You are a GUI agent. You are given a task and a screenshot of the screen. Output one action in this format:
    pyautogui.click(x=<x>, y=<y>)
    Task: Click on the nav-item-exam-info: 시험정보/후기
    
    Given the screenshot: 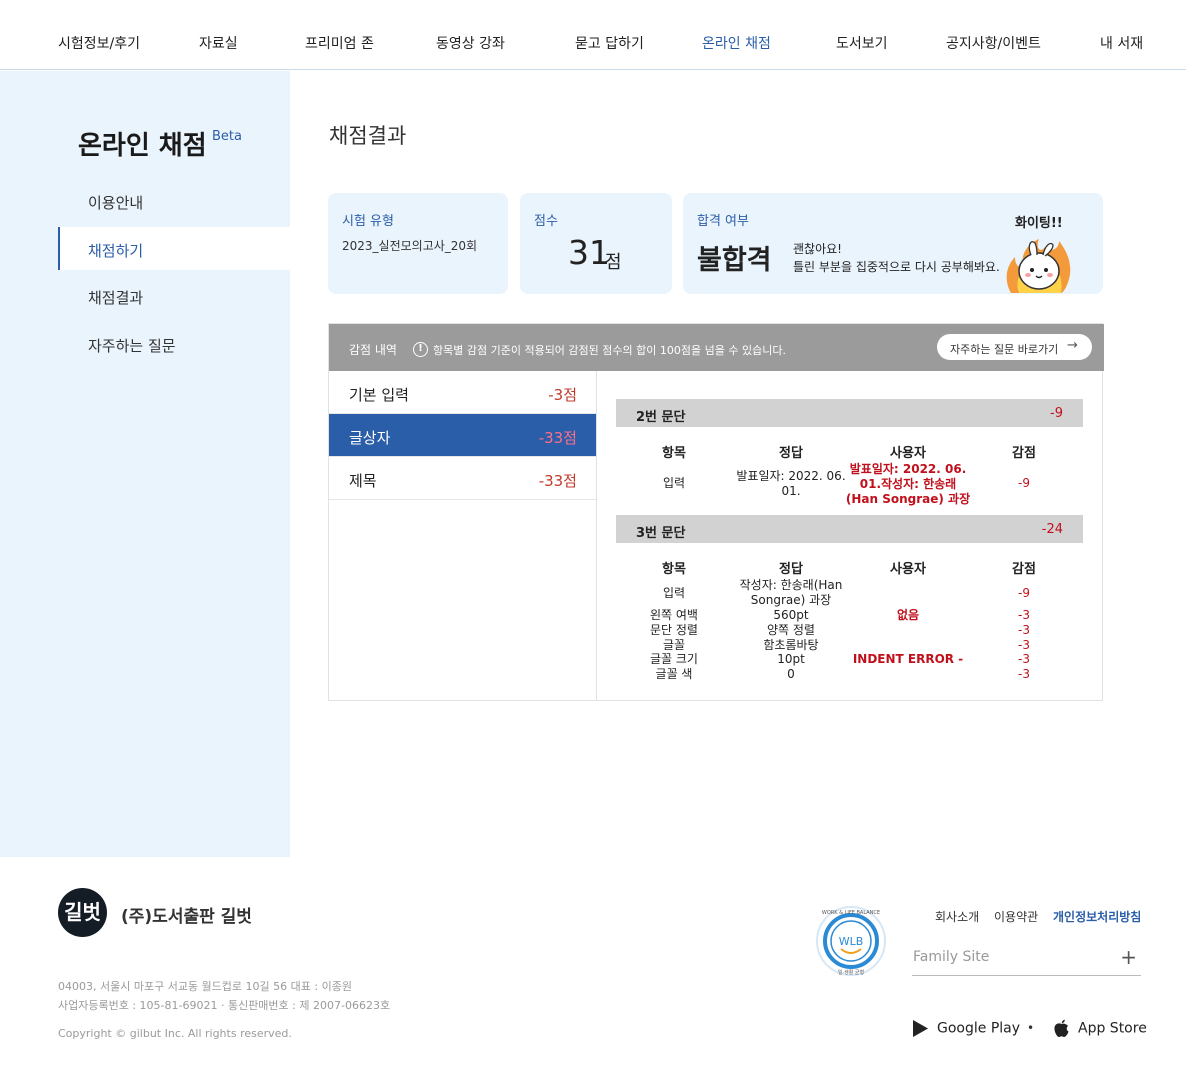 What is the action you would take?
    pyautogui.click(x=99, y=43)
    